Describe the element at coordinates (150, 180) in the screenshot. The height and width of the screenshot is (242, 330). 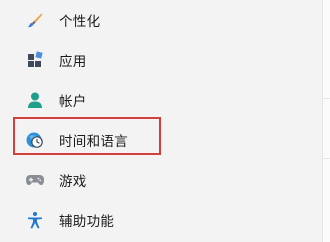
I see `nav-item-gaming: 游戏` at that location.